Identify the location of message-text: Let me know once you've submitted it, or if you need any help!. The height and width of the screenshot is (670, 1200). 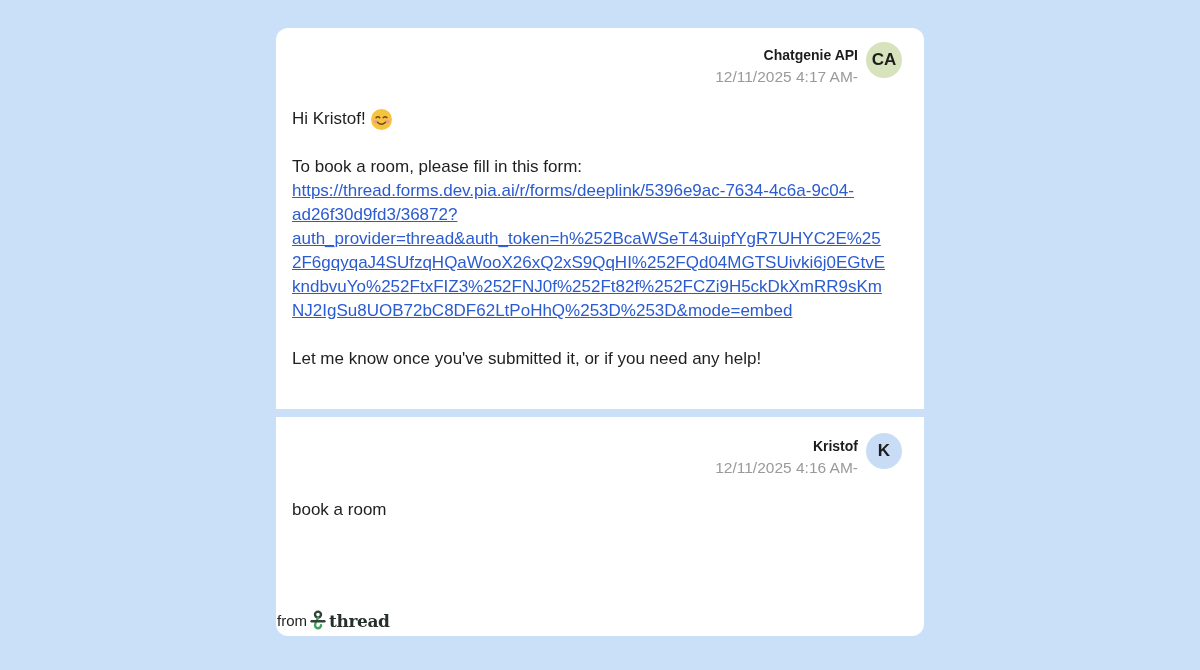
(527, 359).